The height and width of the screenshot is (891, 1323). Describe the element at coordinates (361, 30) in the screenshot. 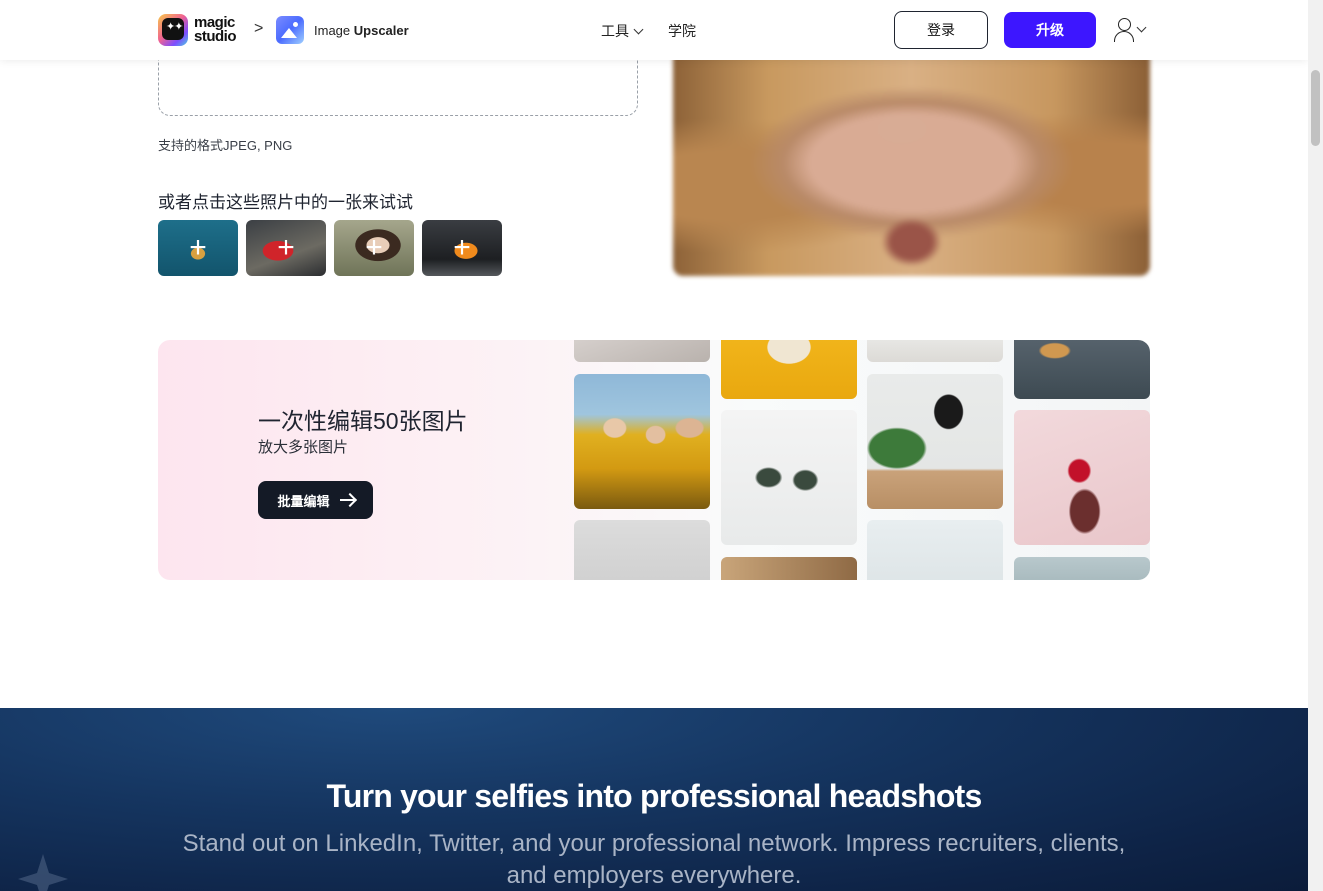

I see `app-name: Image Upscaler` at that location.